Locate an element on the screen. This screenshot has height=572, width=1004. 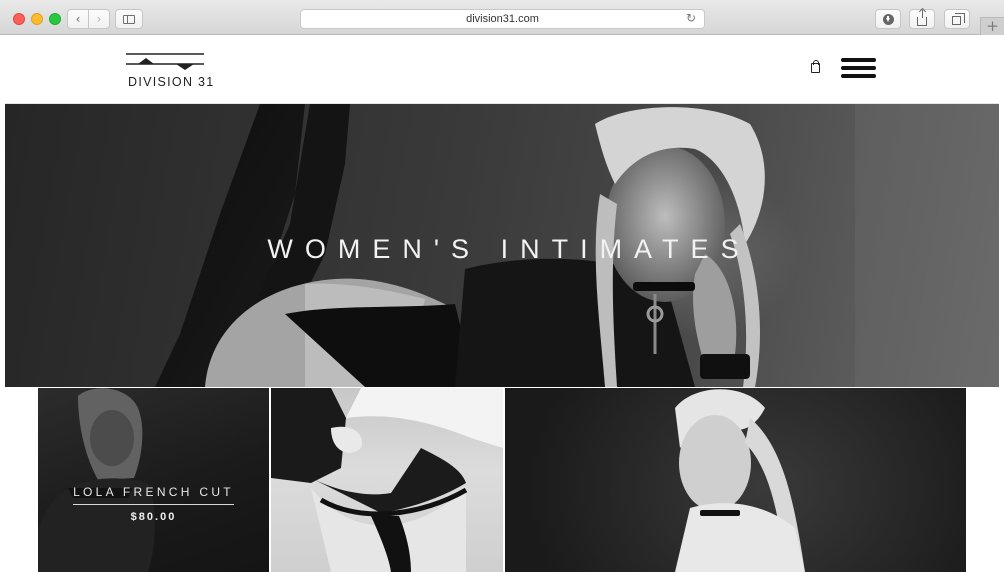
browser-toolbar: ‹ › division31.com ↻ + is located at coordinates (502, 17).